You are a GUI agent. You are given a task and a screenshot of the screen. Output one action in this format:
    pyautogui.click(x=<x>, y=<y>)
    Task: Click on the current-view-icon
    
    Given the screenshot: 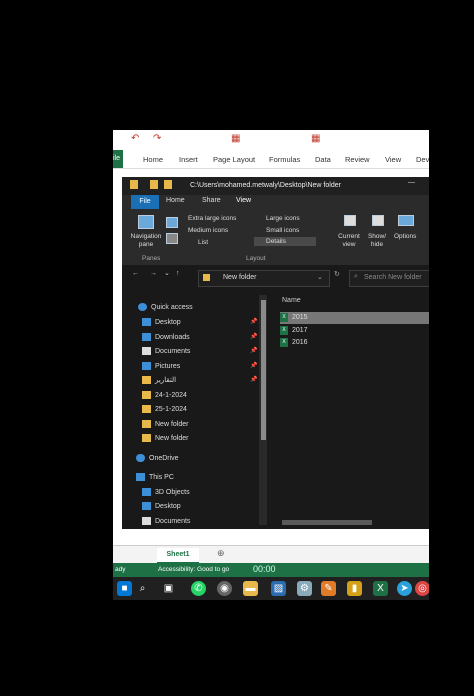 What is the action you would take?
    pyautogui.click(x=350, y=220)
    